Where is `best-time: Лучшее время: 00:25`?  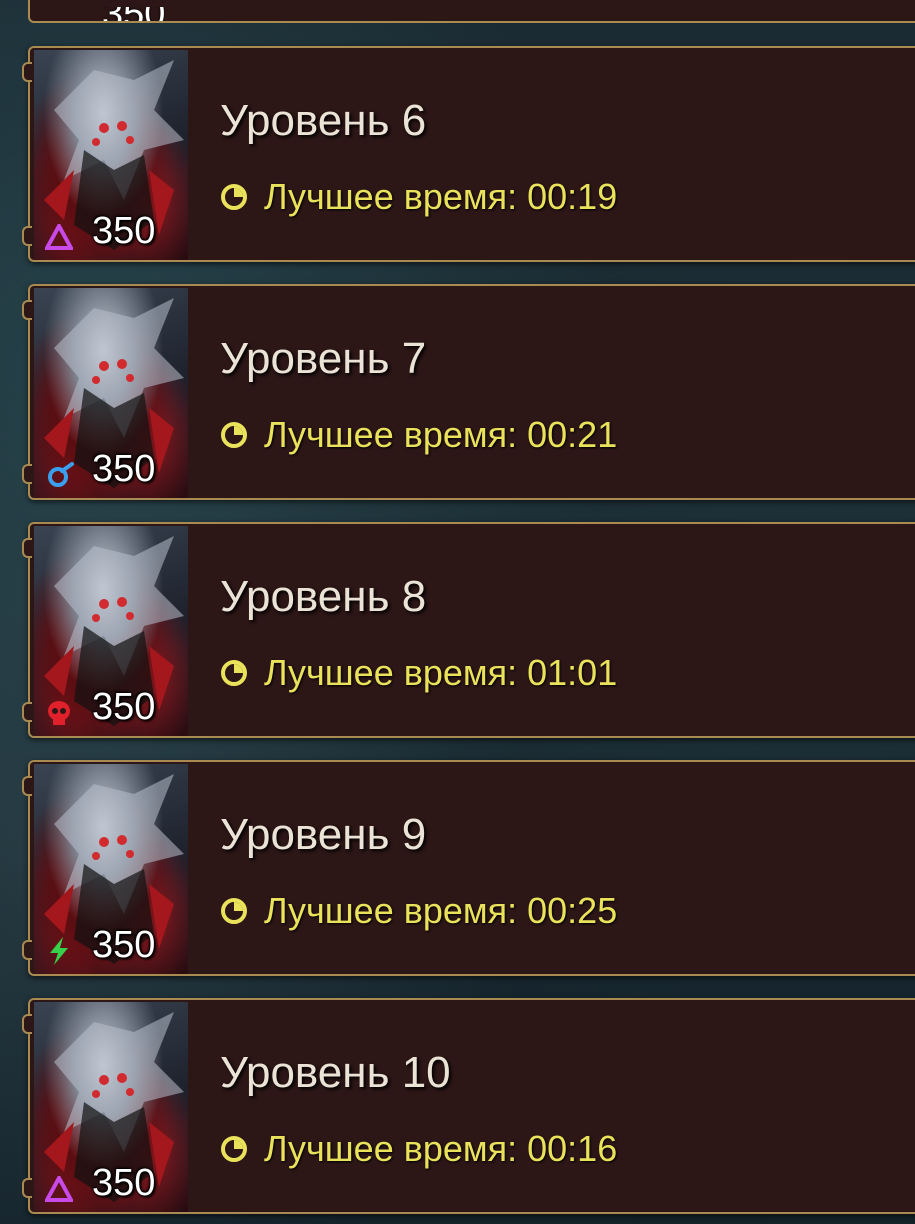
best-time: Лучшее время: 00:25 is located at coordinates (418, 911).